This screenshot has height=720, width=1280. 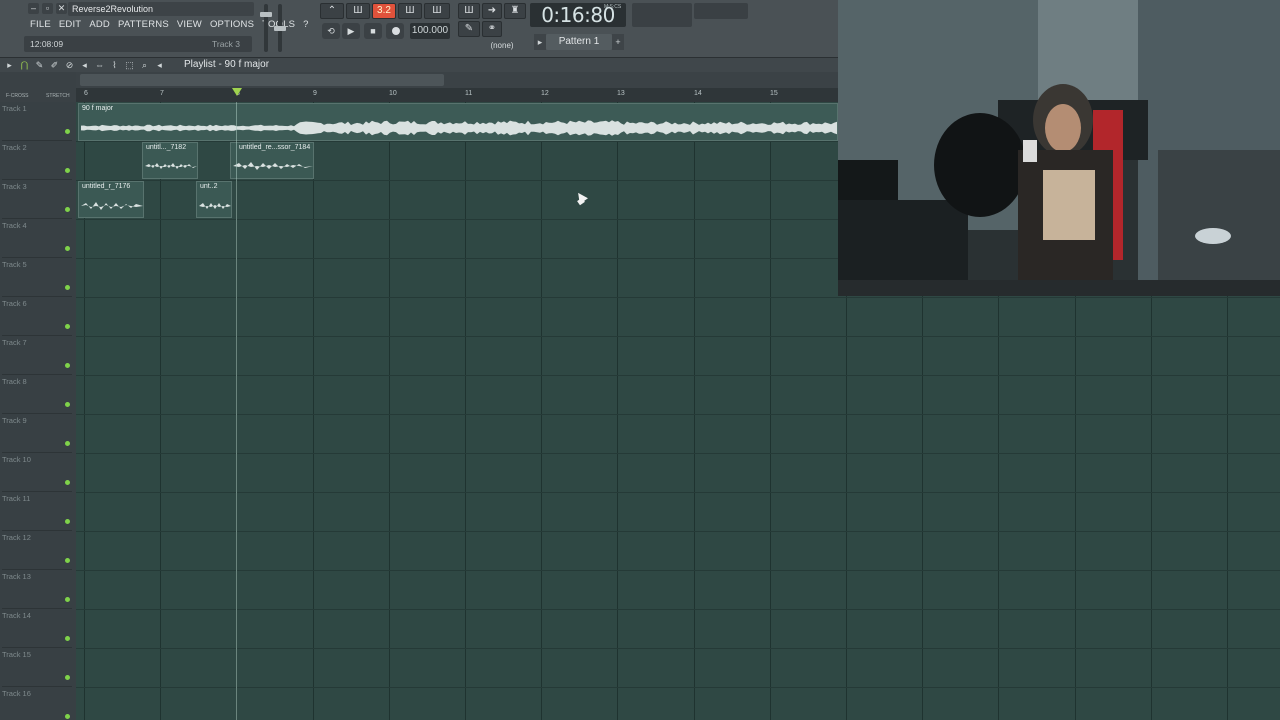 What do you see at coordinates (613, 7) in the screenshot?
I see `time-units-label: M:S:CS` at bounding box center [613, 7].